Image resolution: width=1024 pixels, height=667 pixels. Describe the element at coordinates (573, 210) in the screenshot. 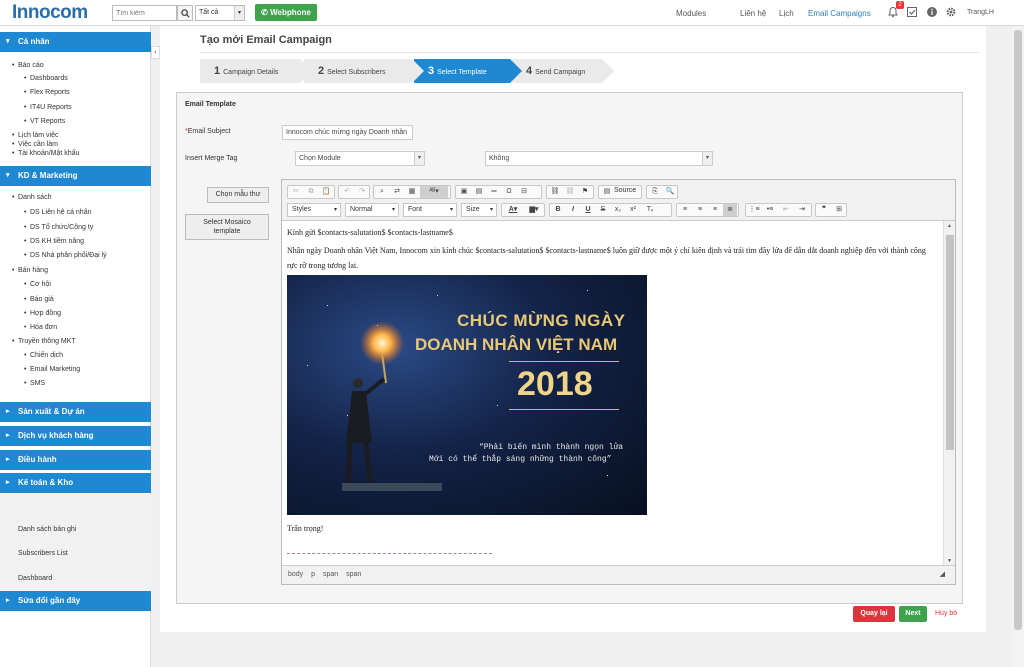

I see `italic-icon: I` at that location.